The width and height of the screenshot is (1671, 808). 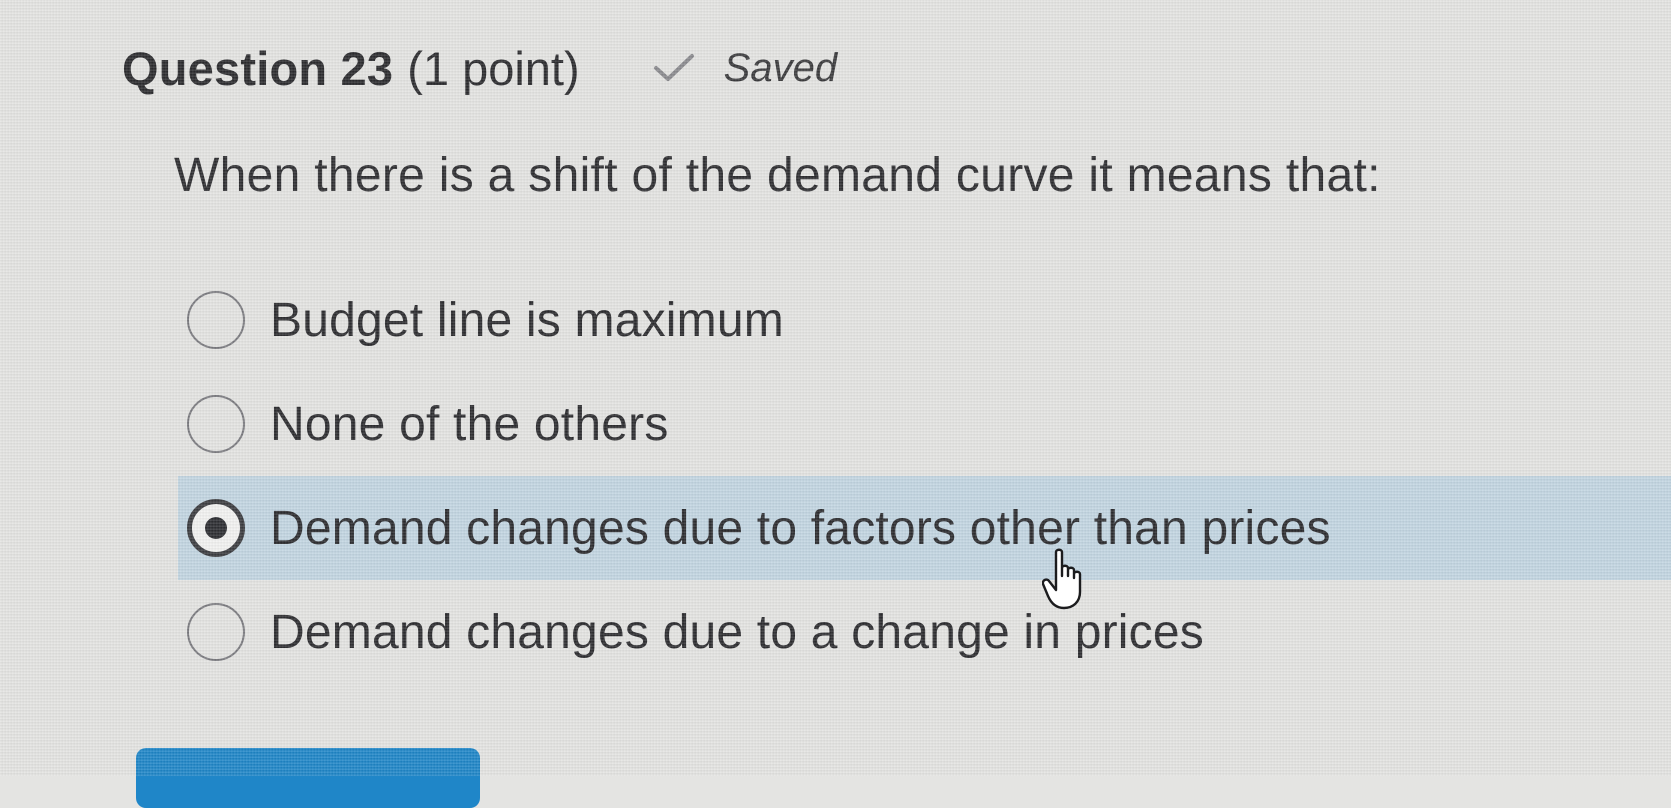 What do you see at coordinates (527, 320) in the screenshot?
I see `option-label: Budget line is maximum` at bounding box center [527, 320].